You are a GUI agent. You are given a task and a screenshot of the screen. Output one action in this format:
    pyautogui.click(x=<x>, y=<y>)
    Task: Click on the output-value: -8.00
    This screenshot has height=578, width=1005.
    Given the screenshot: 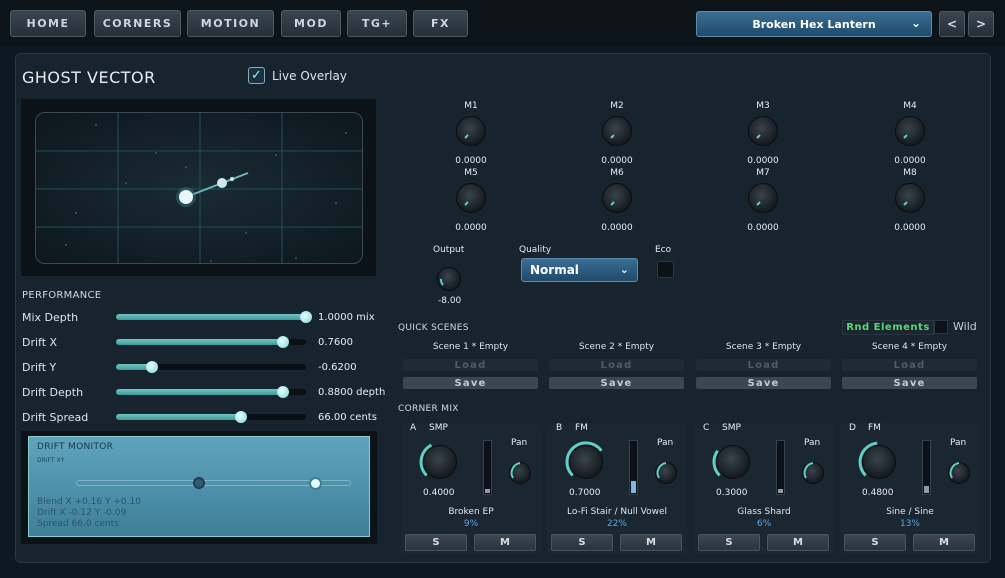 What is the action you would take?
    pyautogui.click(x=450, y=301)
    